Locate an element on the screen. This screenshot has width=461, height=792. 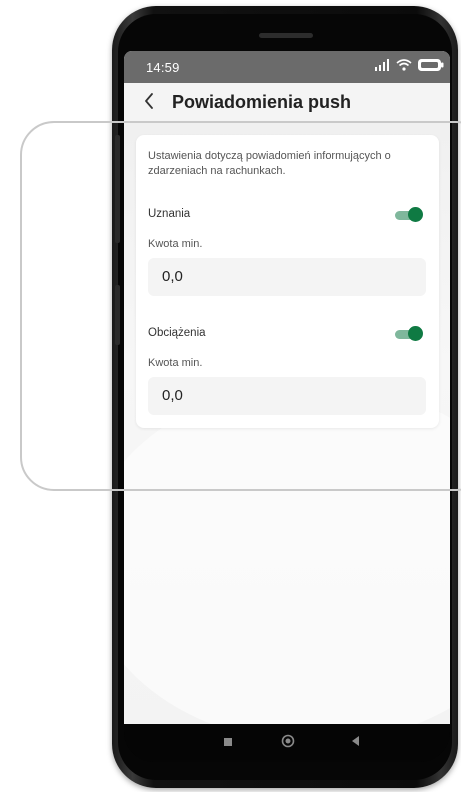
recent-apps-button is located at coordinates (228, 743).